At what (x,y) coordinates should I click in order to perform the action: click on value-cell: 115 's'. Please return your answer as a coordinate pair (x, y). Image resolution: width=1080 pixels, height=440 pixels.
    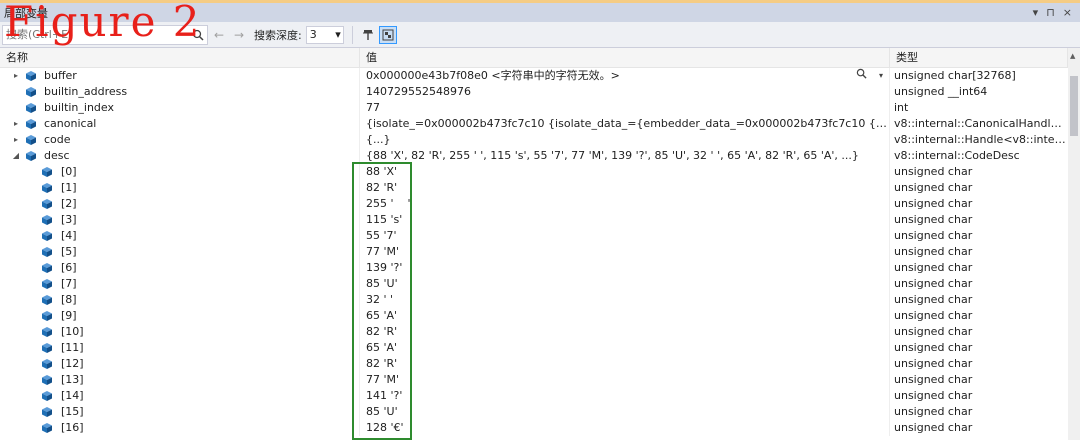
    Looking at the image, I should click on (625, 220).